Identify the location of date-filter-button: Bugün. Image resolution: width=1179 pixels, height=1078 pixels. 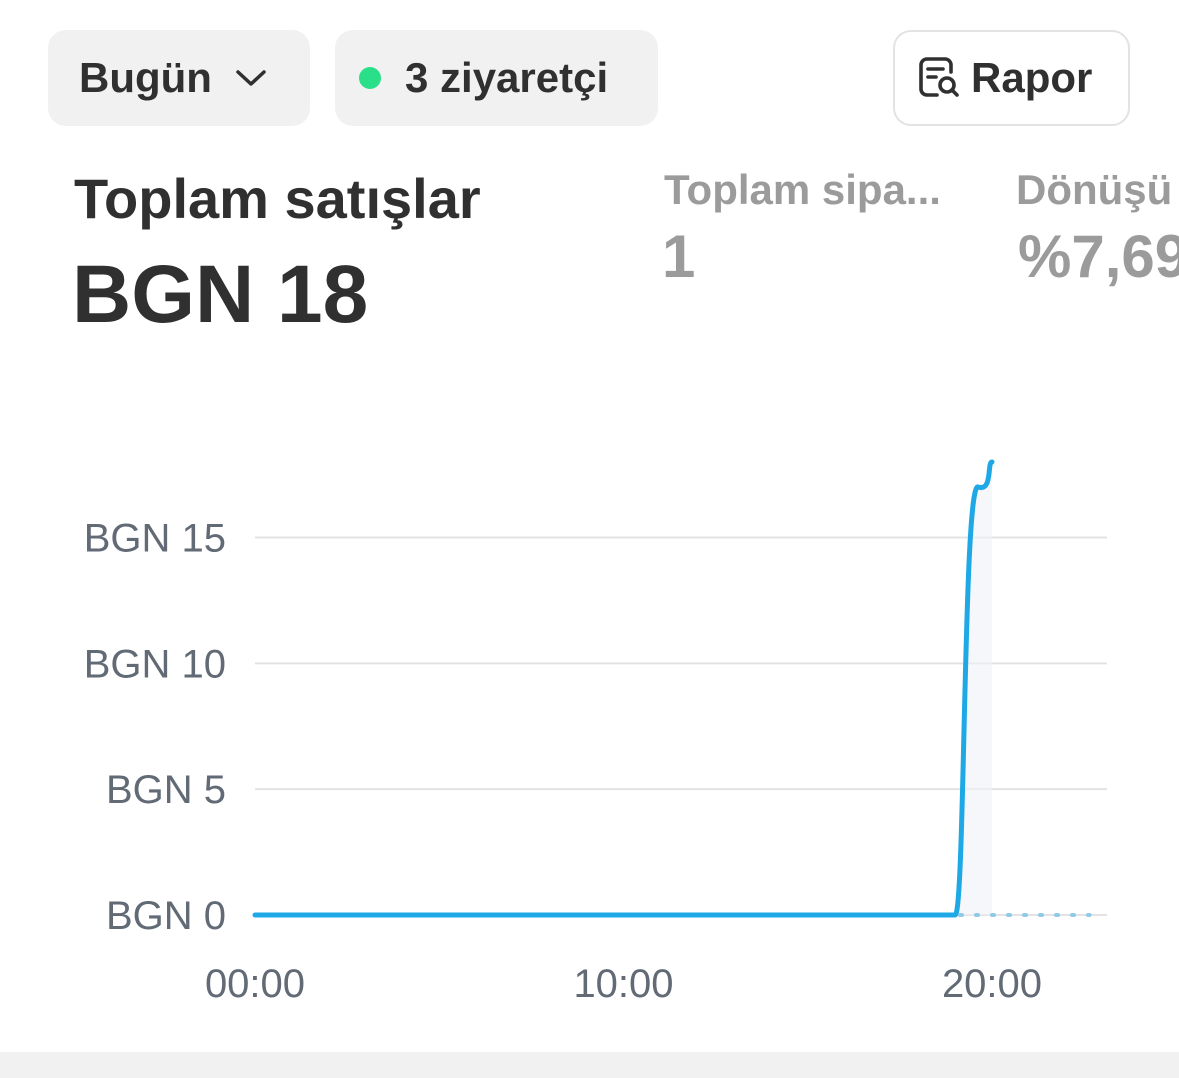
(179, 78).